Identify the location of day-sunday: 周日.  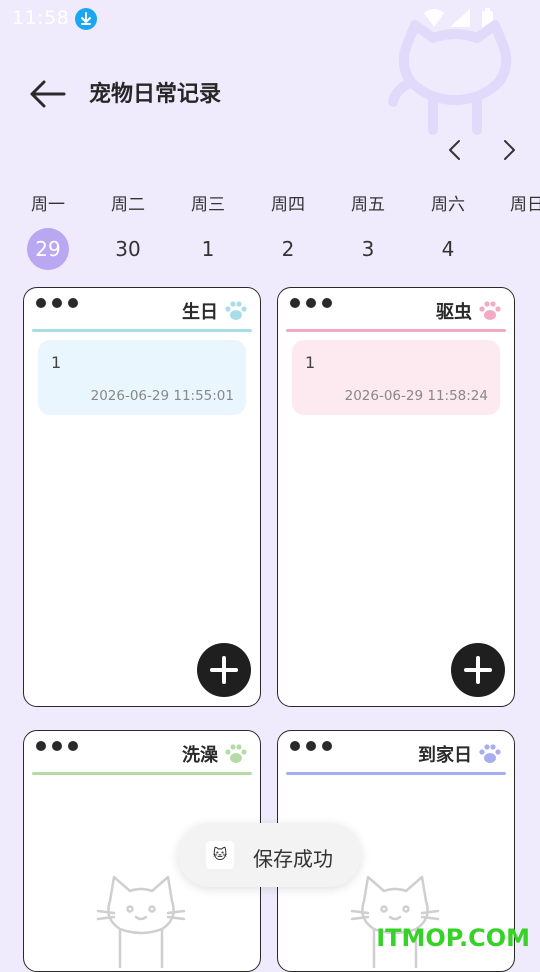
(519, 205).